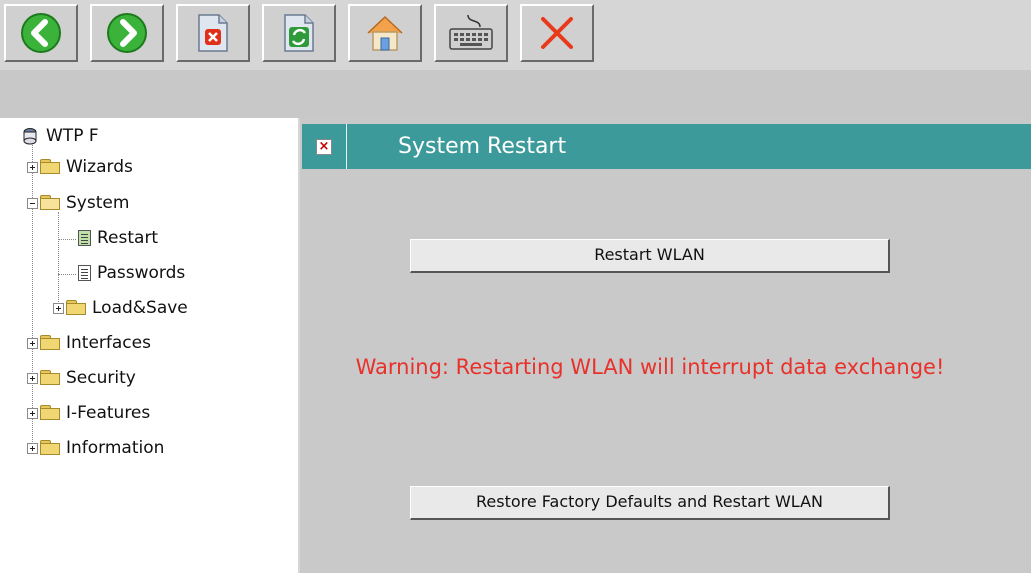 This screenshot has height=573, width=1031. I want to click on tree-item-i-features: I-Features, so click(88, 413).